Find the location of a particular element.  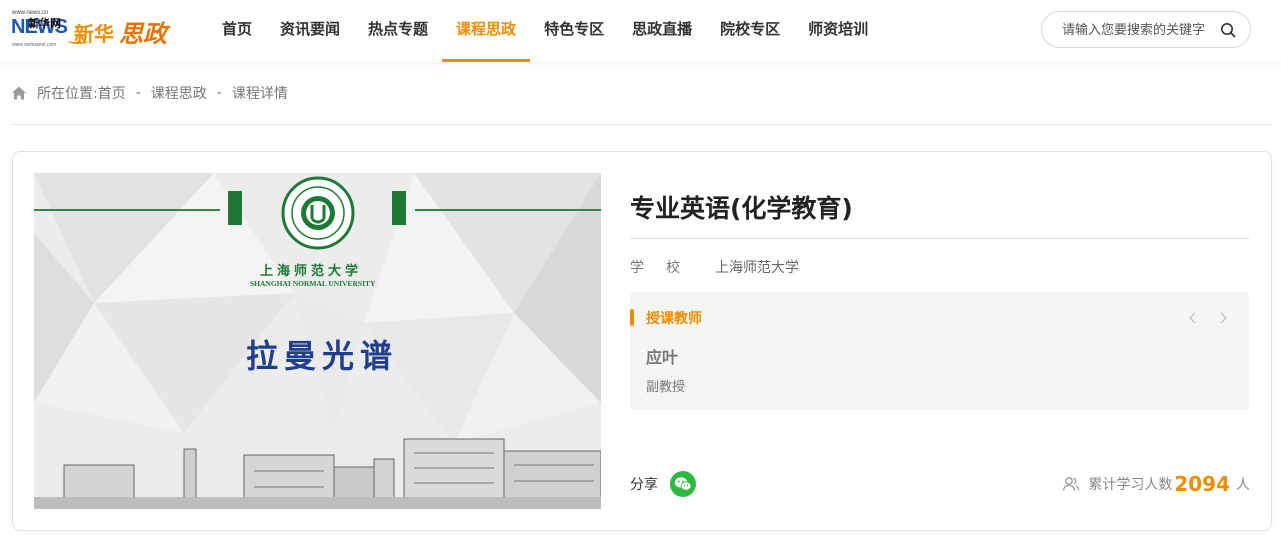

teacher-title: 副教授 is located at coordinates (666, 387).